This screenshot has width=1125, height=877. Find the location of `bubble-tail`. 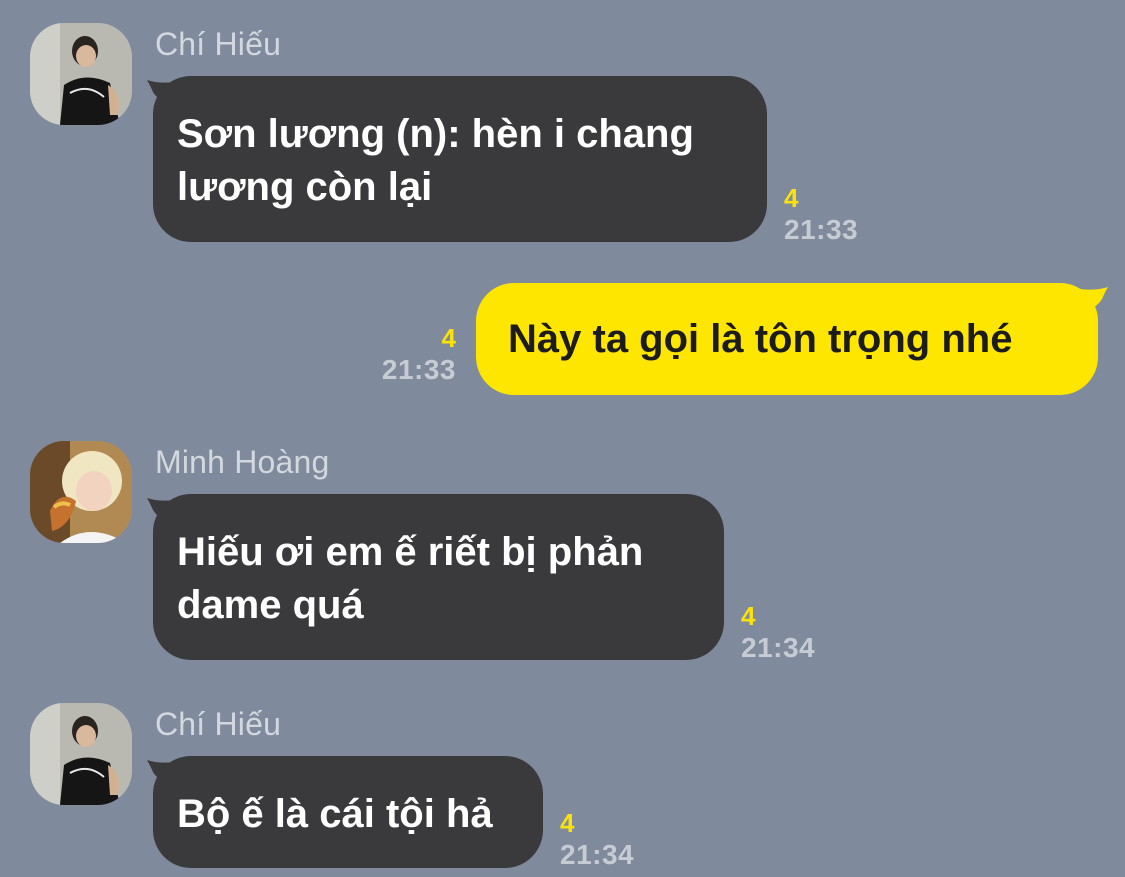

bubble-tail is located at coordinates (1094, 300).